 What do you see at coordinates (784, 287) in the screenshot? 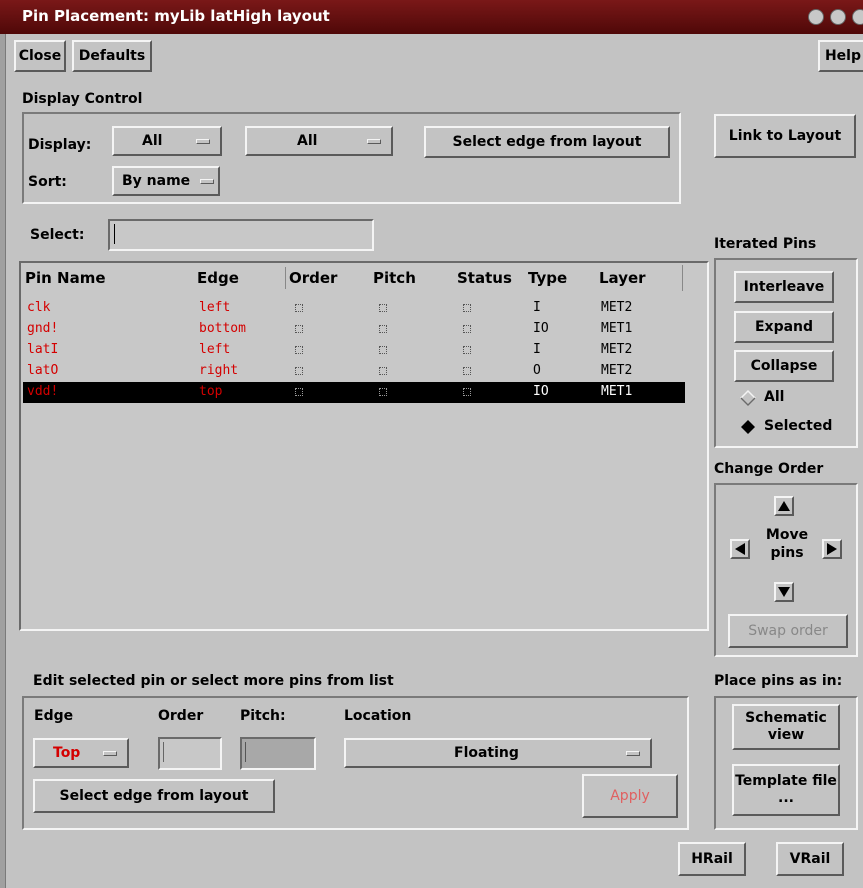
I see `interleave-button: Interleave` at bounding box center [784, 287].